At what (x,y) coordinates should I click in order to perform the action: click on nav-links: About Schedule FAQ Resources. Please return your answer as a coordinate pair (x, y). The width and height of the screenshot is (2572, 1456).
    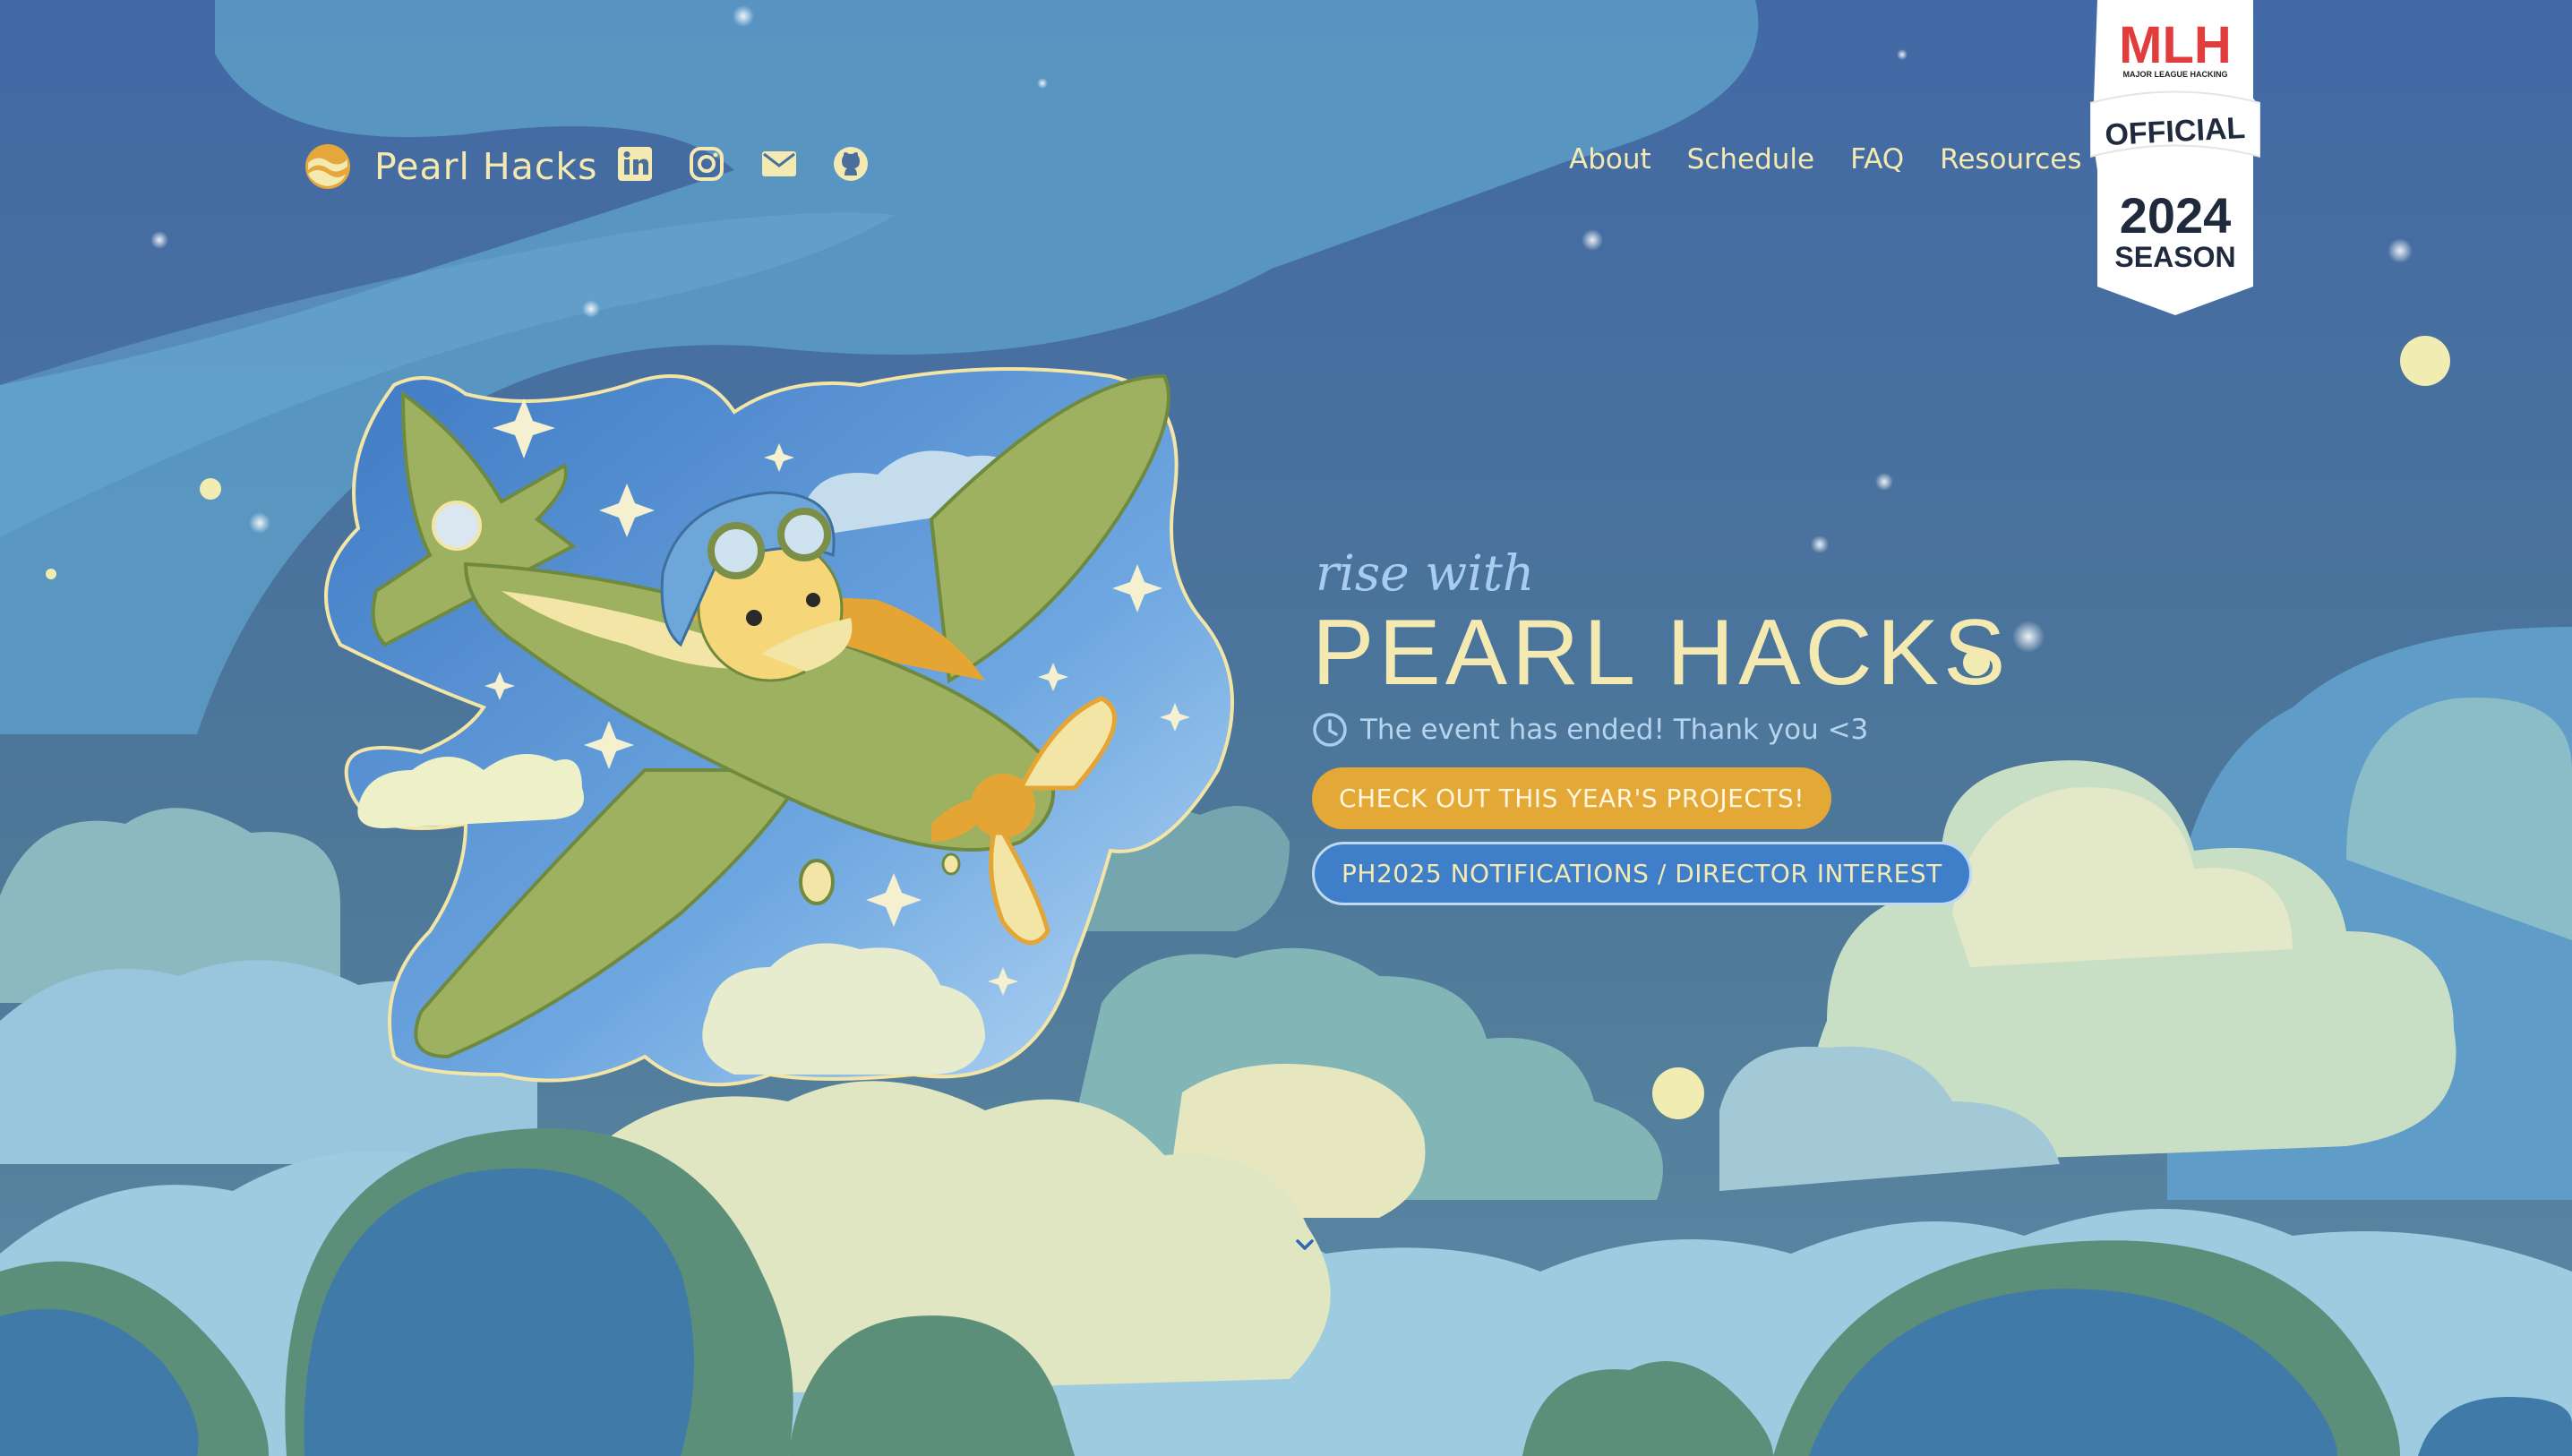
    Looking at the image, I should click on (1826, 159).